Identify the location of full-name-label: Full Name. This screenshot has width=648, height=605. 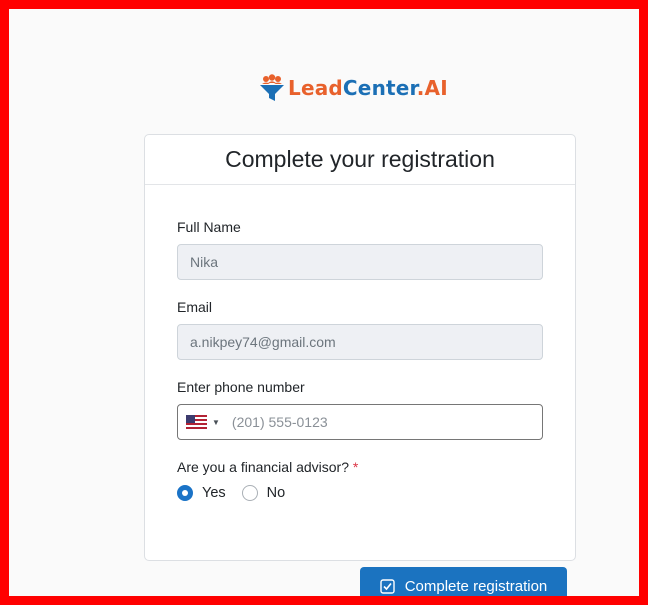
(209, 227).